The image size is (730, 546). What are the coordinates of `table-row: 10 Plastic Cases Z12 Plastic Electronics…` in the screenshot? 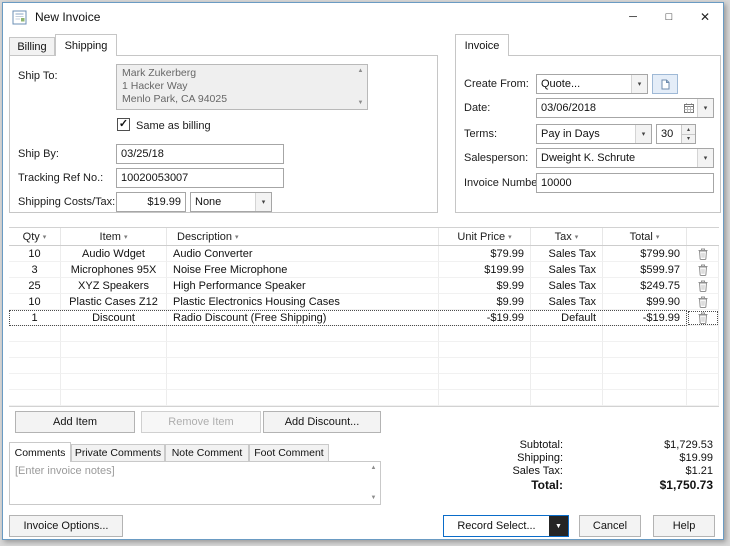 It's located at (364, 302).